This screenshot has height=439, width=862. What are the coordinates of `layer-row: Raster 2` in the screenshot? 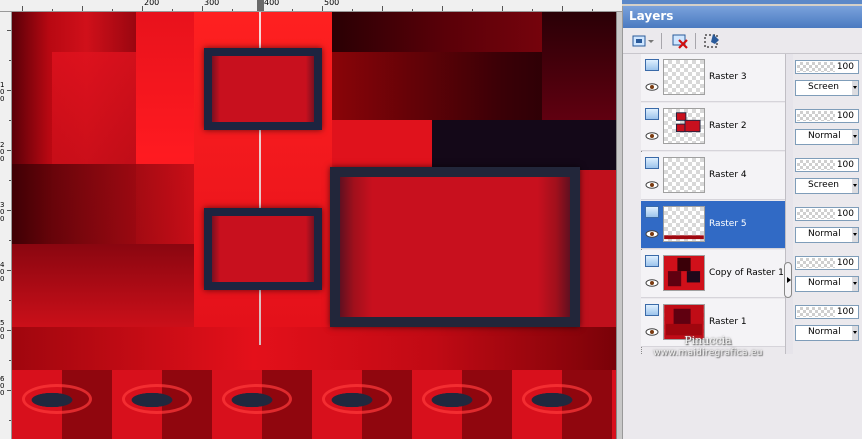 It's located at (713, 127).